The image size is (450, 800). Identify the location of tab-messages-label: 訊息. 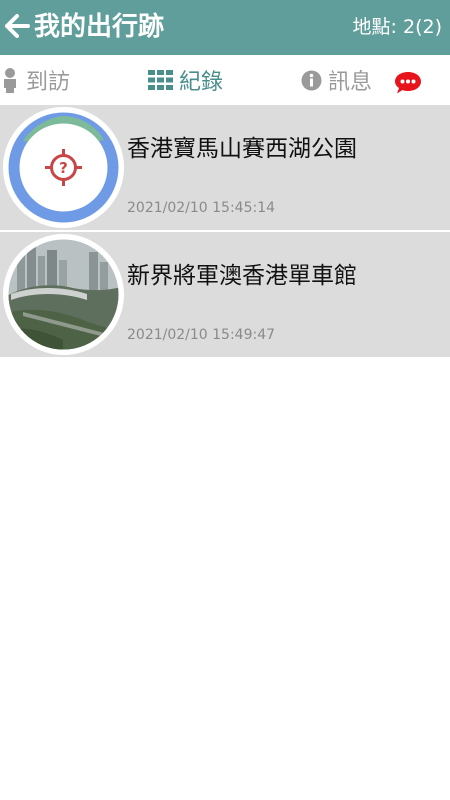
(350, 82).